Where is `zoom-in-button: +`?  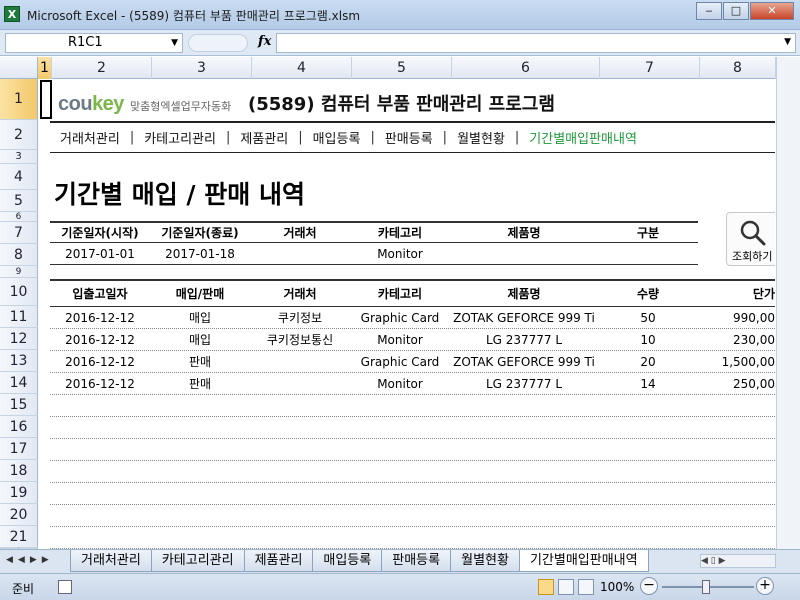 zoom-in-button: + is located at coordinates (765, 586).